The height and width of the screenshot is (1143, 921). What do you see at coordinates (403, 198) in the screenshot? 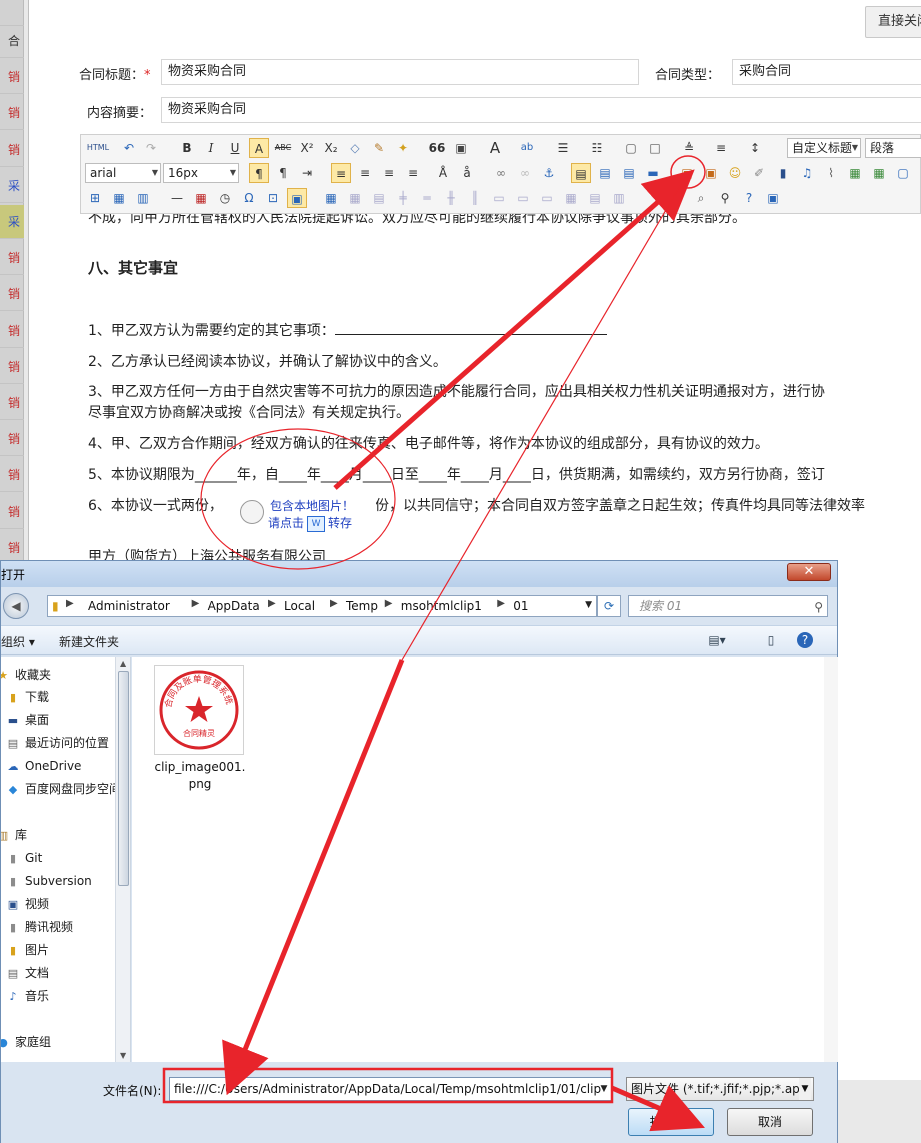
I see `insert-row-icon: ╪` at bounding box center [403, 198].